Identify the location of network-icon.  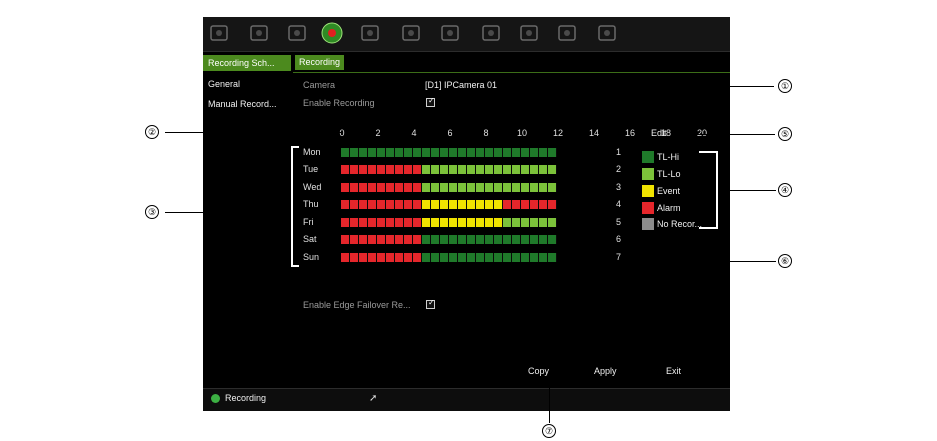
(297, 33).